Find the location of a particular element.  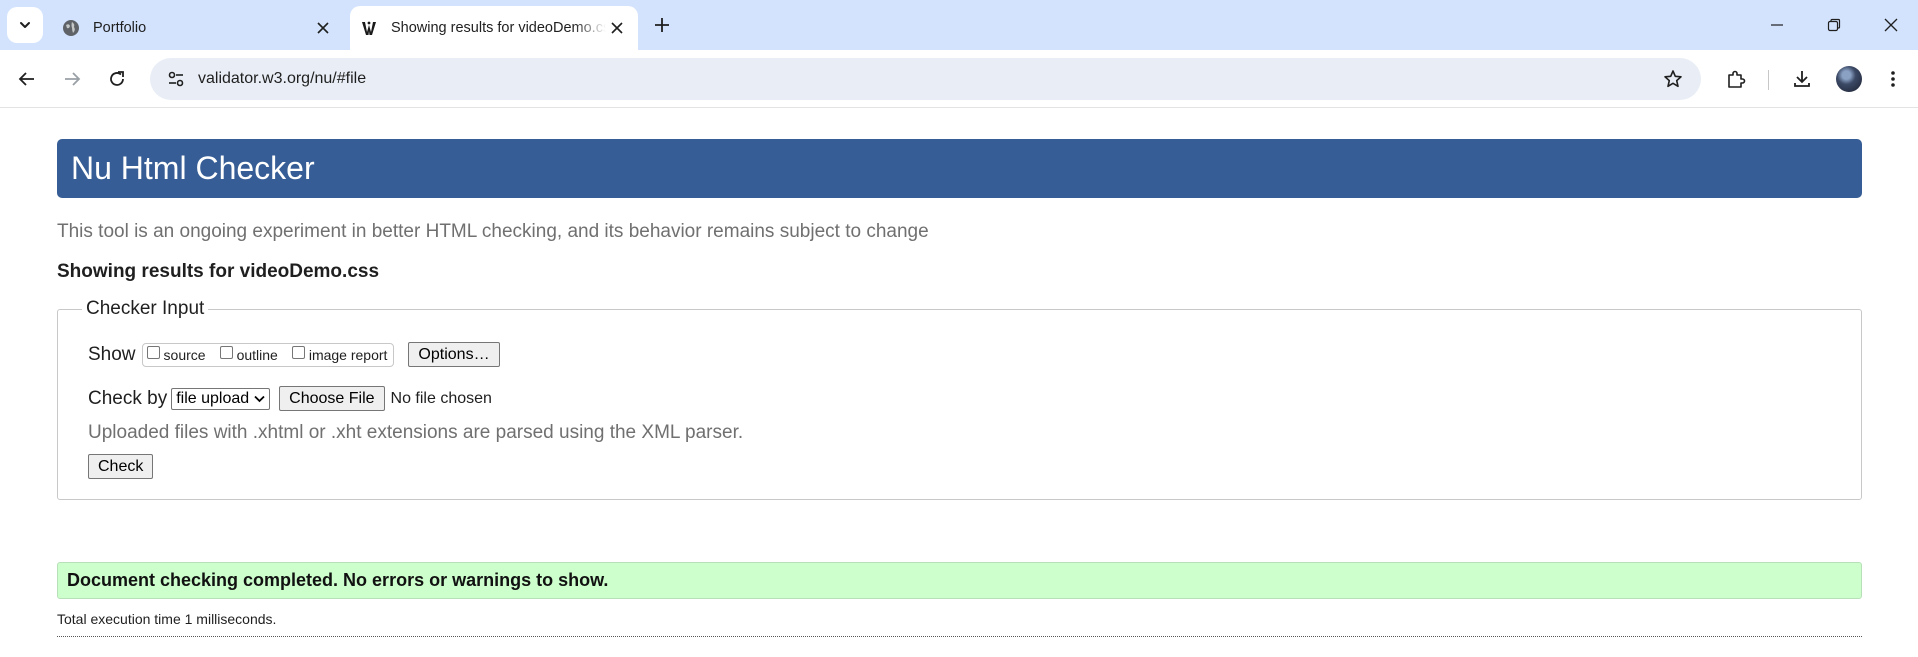

tab-validator: Showing results for videoDemo.css is located at coordinates (494, 28).